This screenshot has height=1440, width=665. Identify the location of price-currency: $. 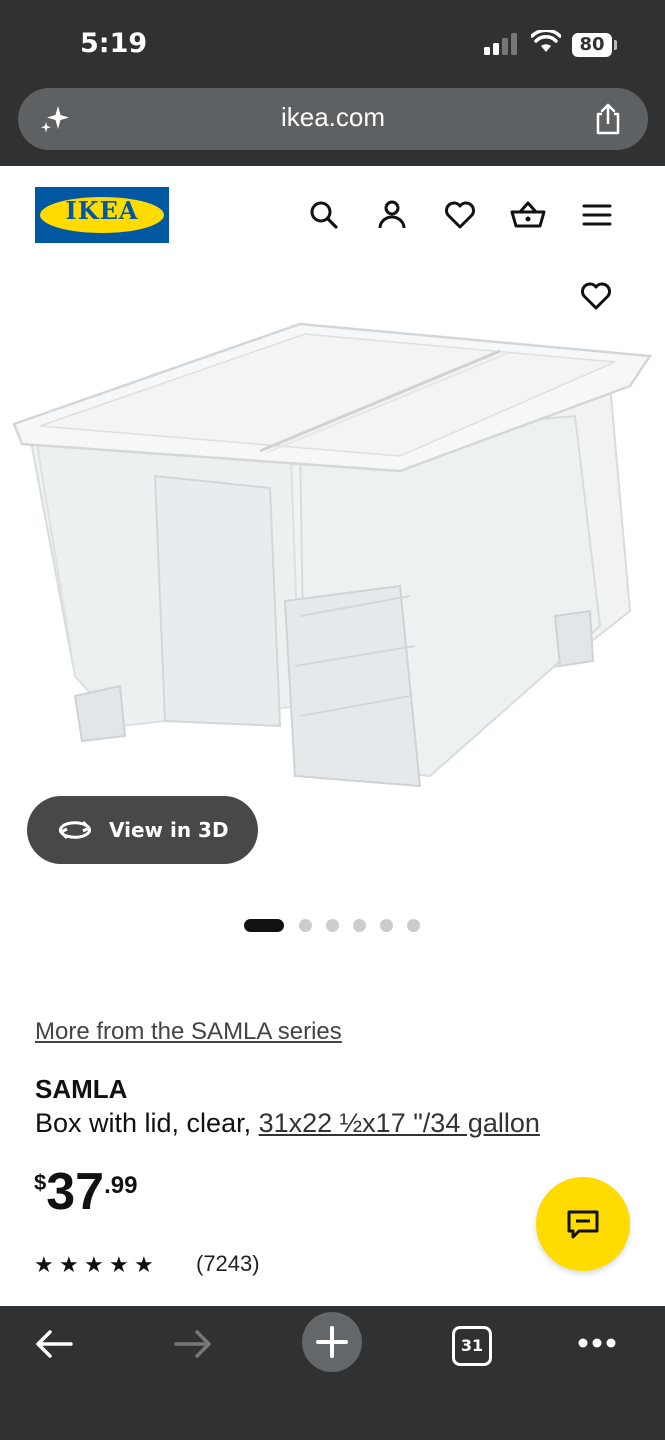
(40, 1182).